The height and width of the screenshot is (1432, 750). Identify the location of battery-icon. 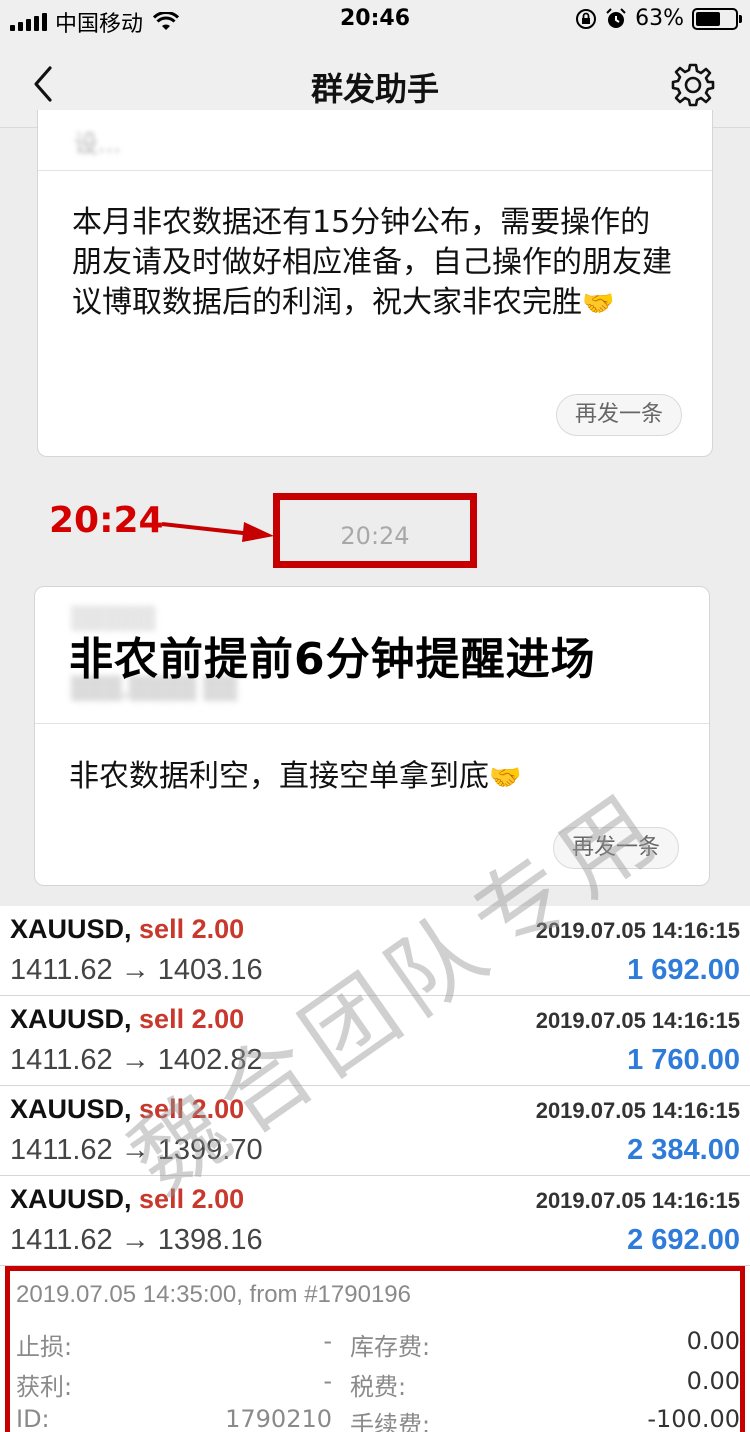
(717, 18).